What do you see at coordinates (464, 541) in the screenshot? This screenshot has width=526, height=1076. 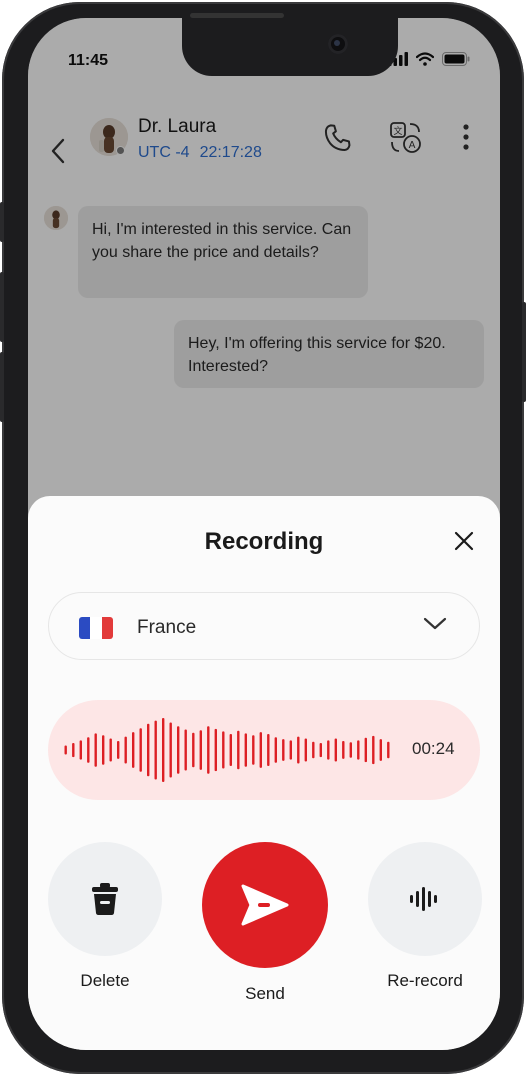 I see `close-icon` at bounding box center [464, 541].